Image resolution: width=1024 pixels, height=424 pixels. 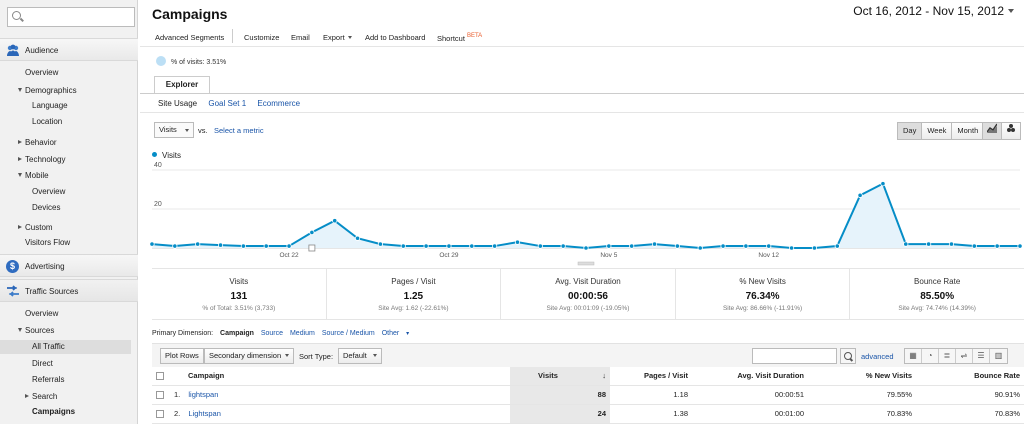 What do you see at coordinates (862, 376) in the screenshot?
I see `col-new-visits: % New Visits` at bounding box center [862, 376].